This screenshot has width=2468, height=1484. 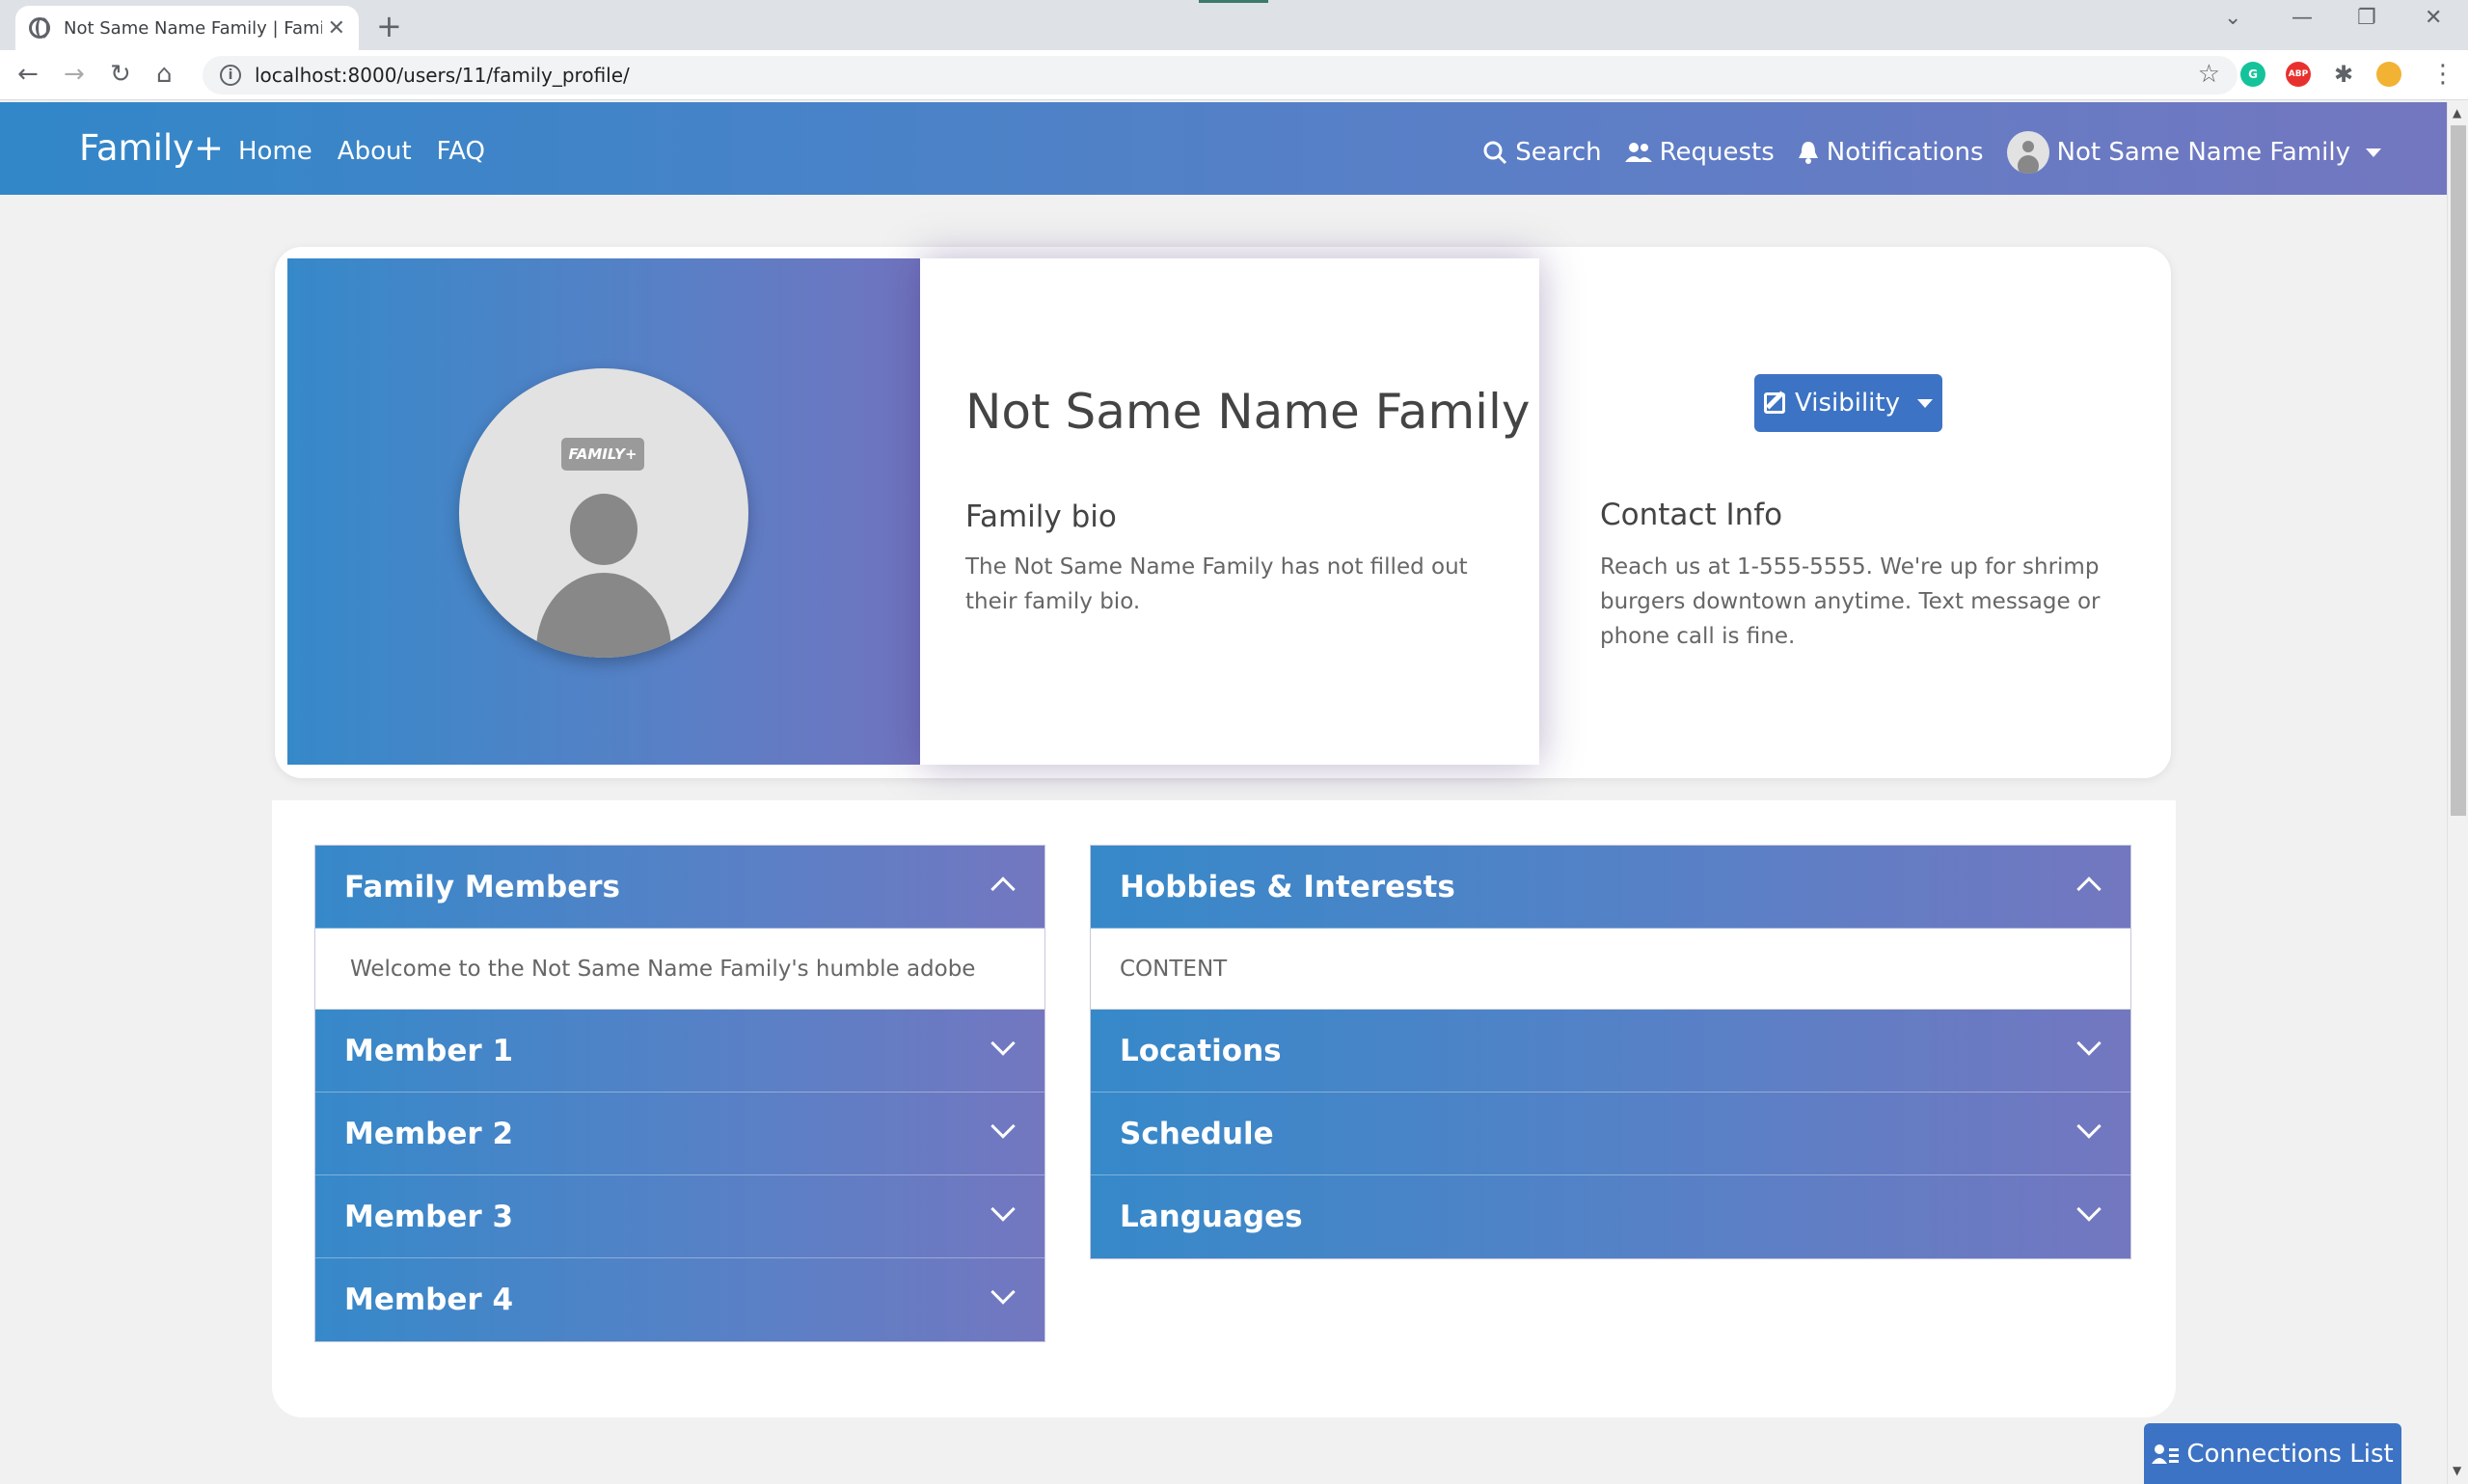 I want to click on visibility-button: Visibility, so click(x=1848, y=403).